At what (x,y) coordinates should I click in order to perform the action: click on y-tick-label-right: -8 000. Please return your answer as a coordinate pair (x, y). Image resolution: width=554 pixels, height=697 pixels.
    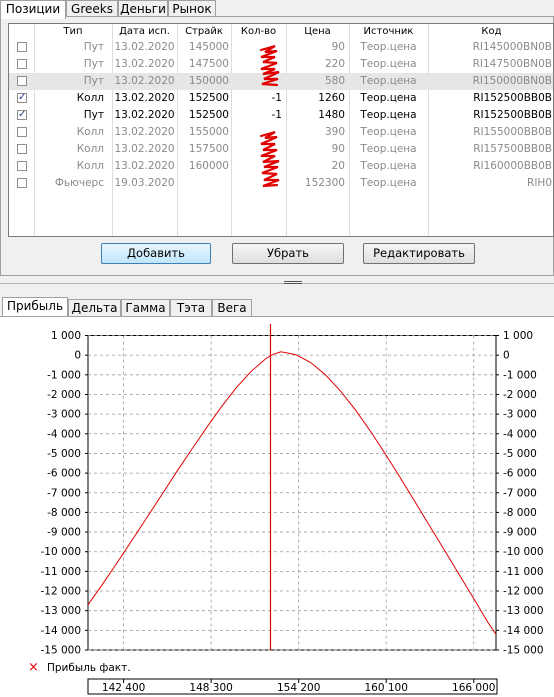
    Looking at the image, I should click on (520, 513).